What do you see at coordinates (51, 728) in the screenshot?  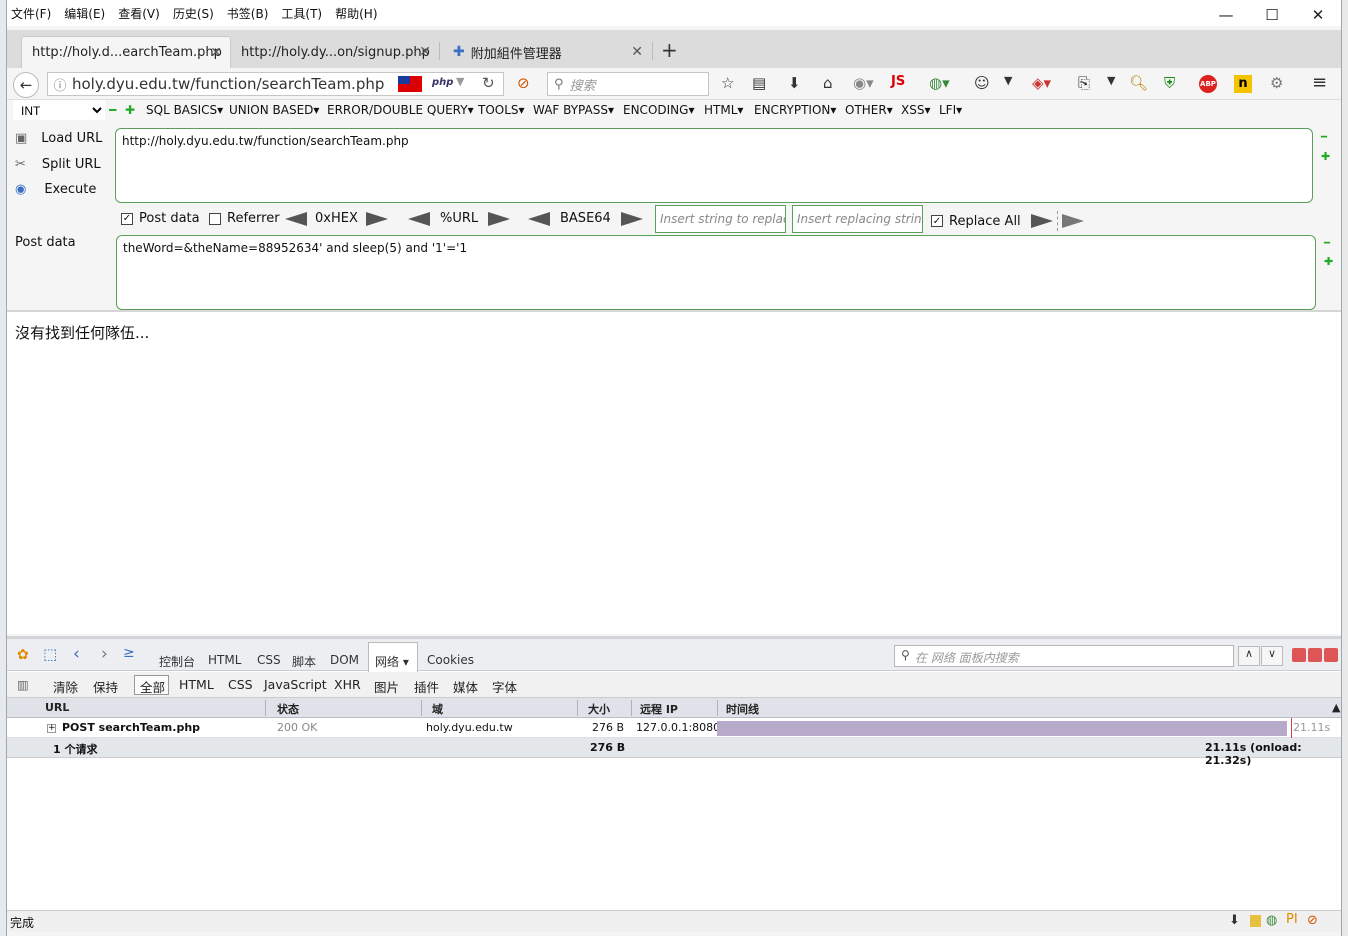 I see `expand-icon: +` at bounding box center [51, 728].